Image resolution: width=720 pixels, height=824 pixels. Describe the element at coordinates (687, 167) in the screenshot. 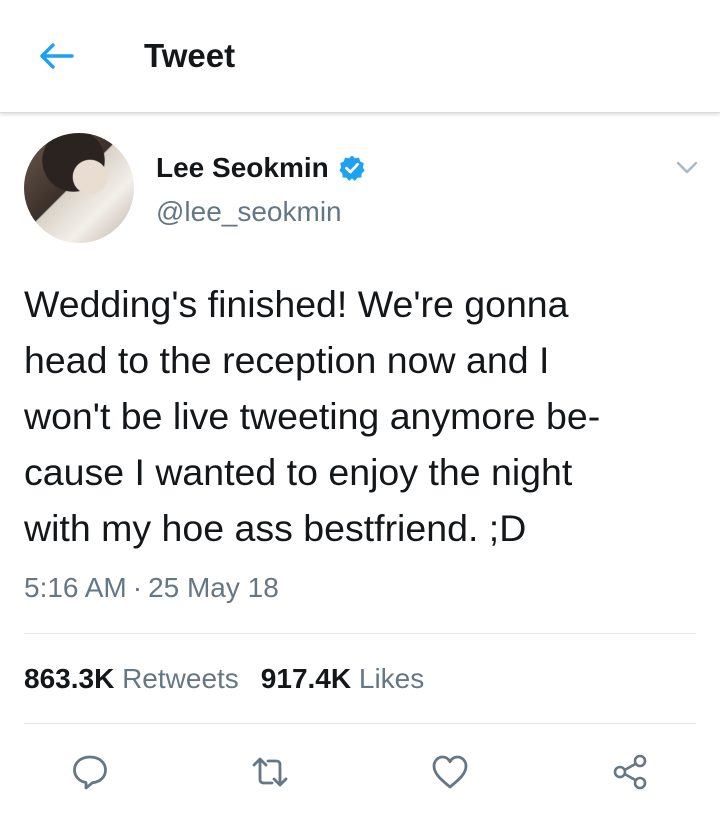

I see `chevron-down-icon` at that location.